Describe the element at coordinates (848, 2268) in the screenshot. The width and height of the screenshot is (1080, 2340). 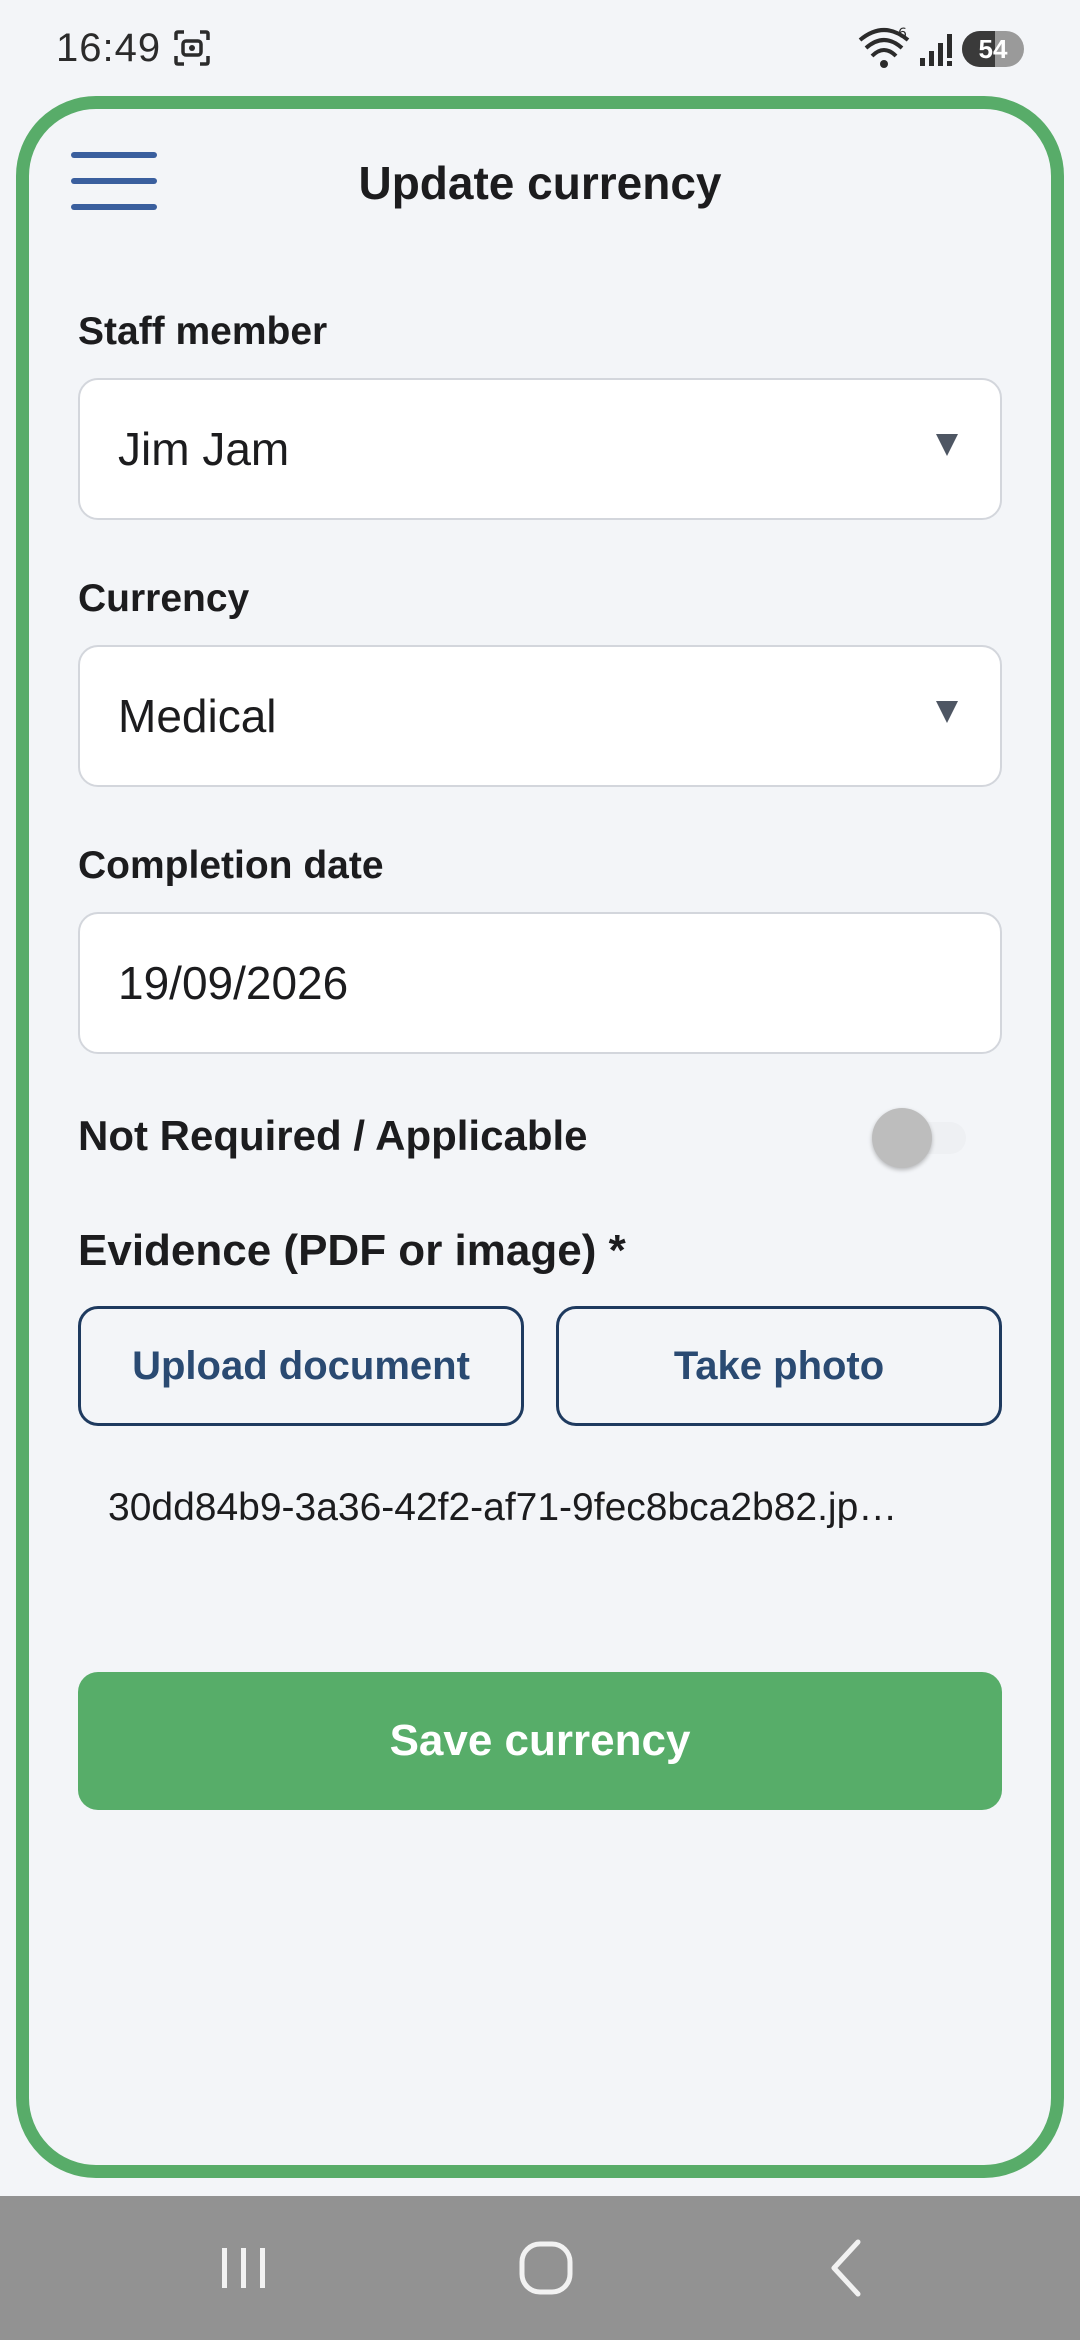
I see `back-icon` at that location.